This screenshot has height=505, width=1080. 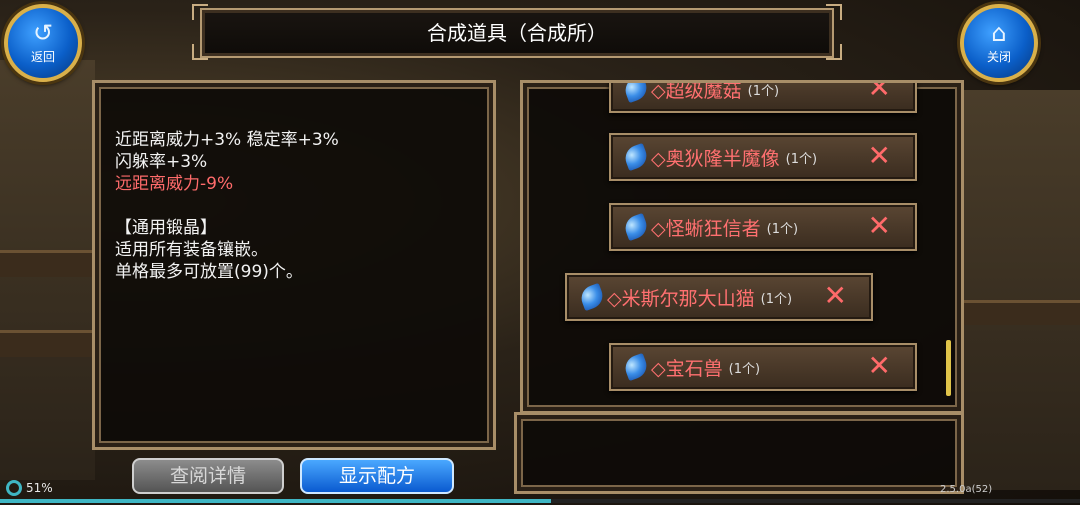 I want to click on item-name: ◇奥狄隆半魔像, so click(x=715, y=158).